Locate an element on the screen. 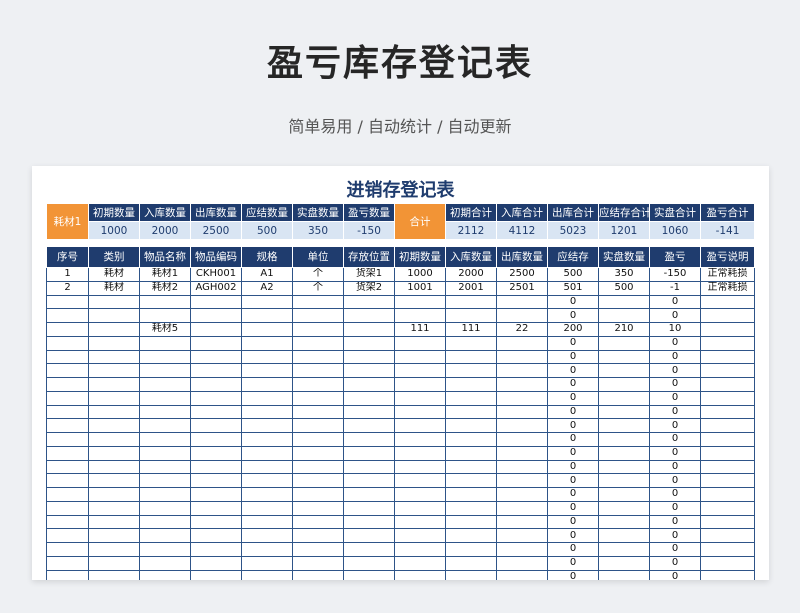 Image resolution: width=800 pixels, height=613 pixels. table-cell: 350 is located at coordinates (624, 274).